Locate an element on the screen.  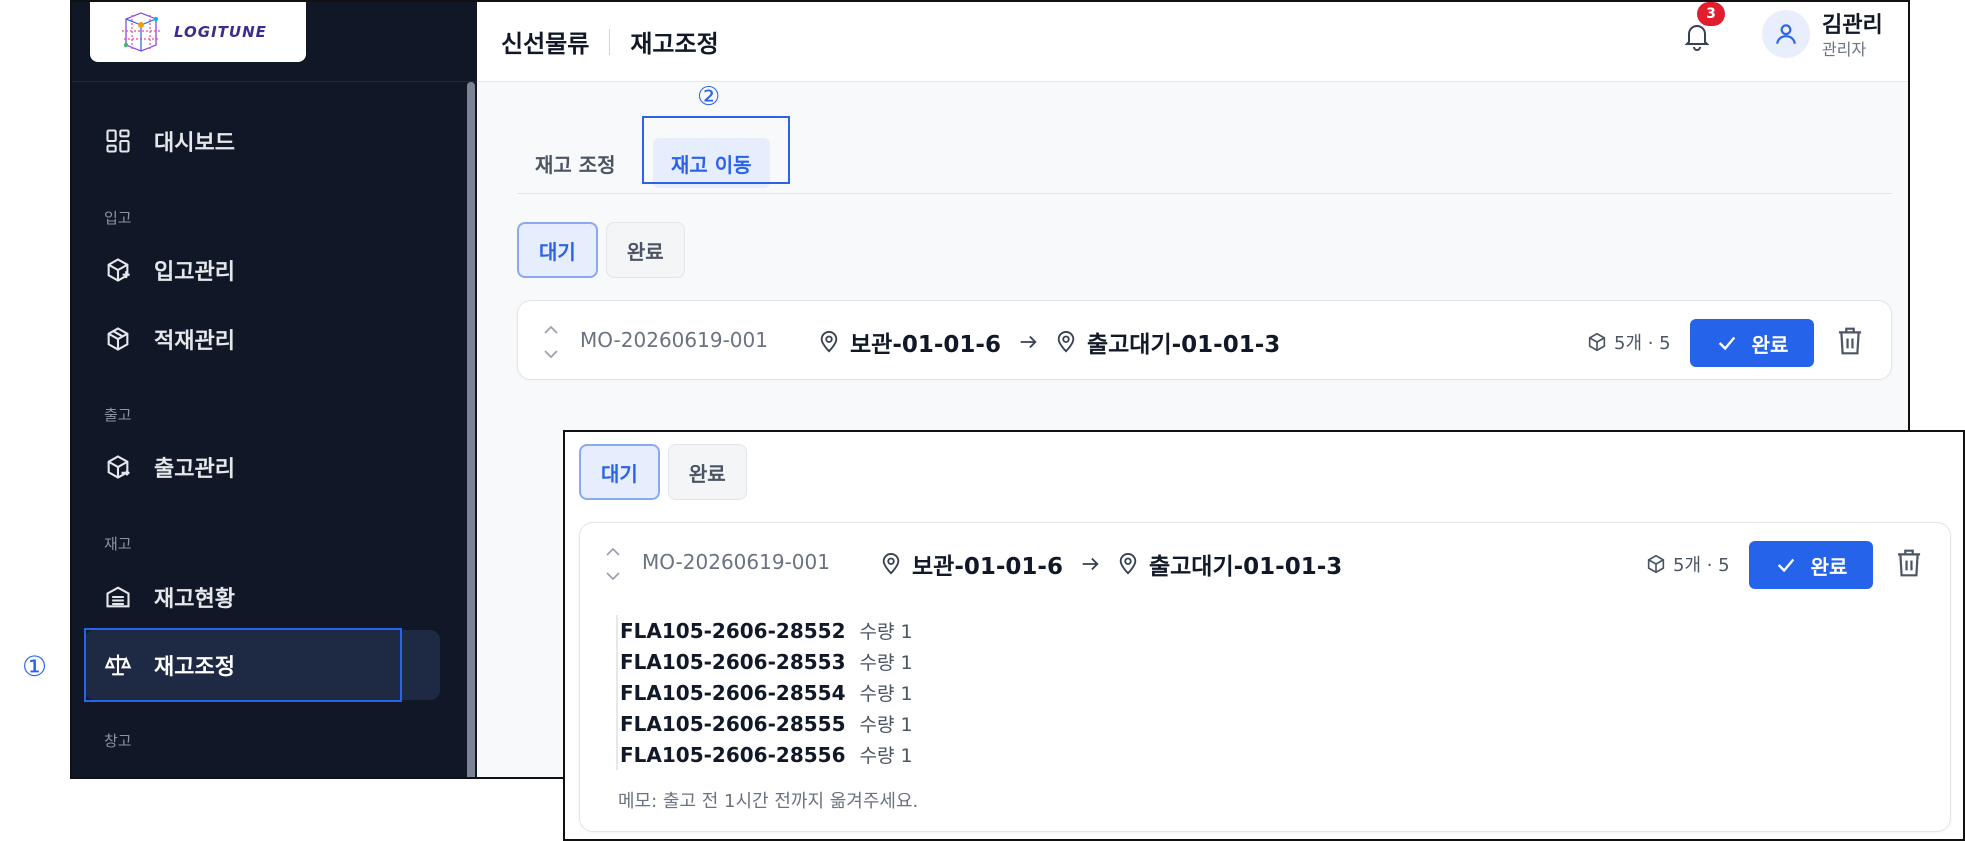
lot-number: FLA105-2606-28553 is located at coordinates (733, 661).